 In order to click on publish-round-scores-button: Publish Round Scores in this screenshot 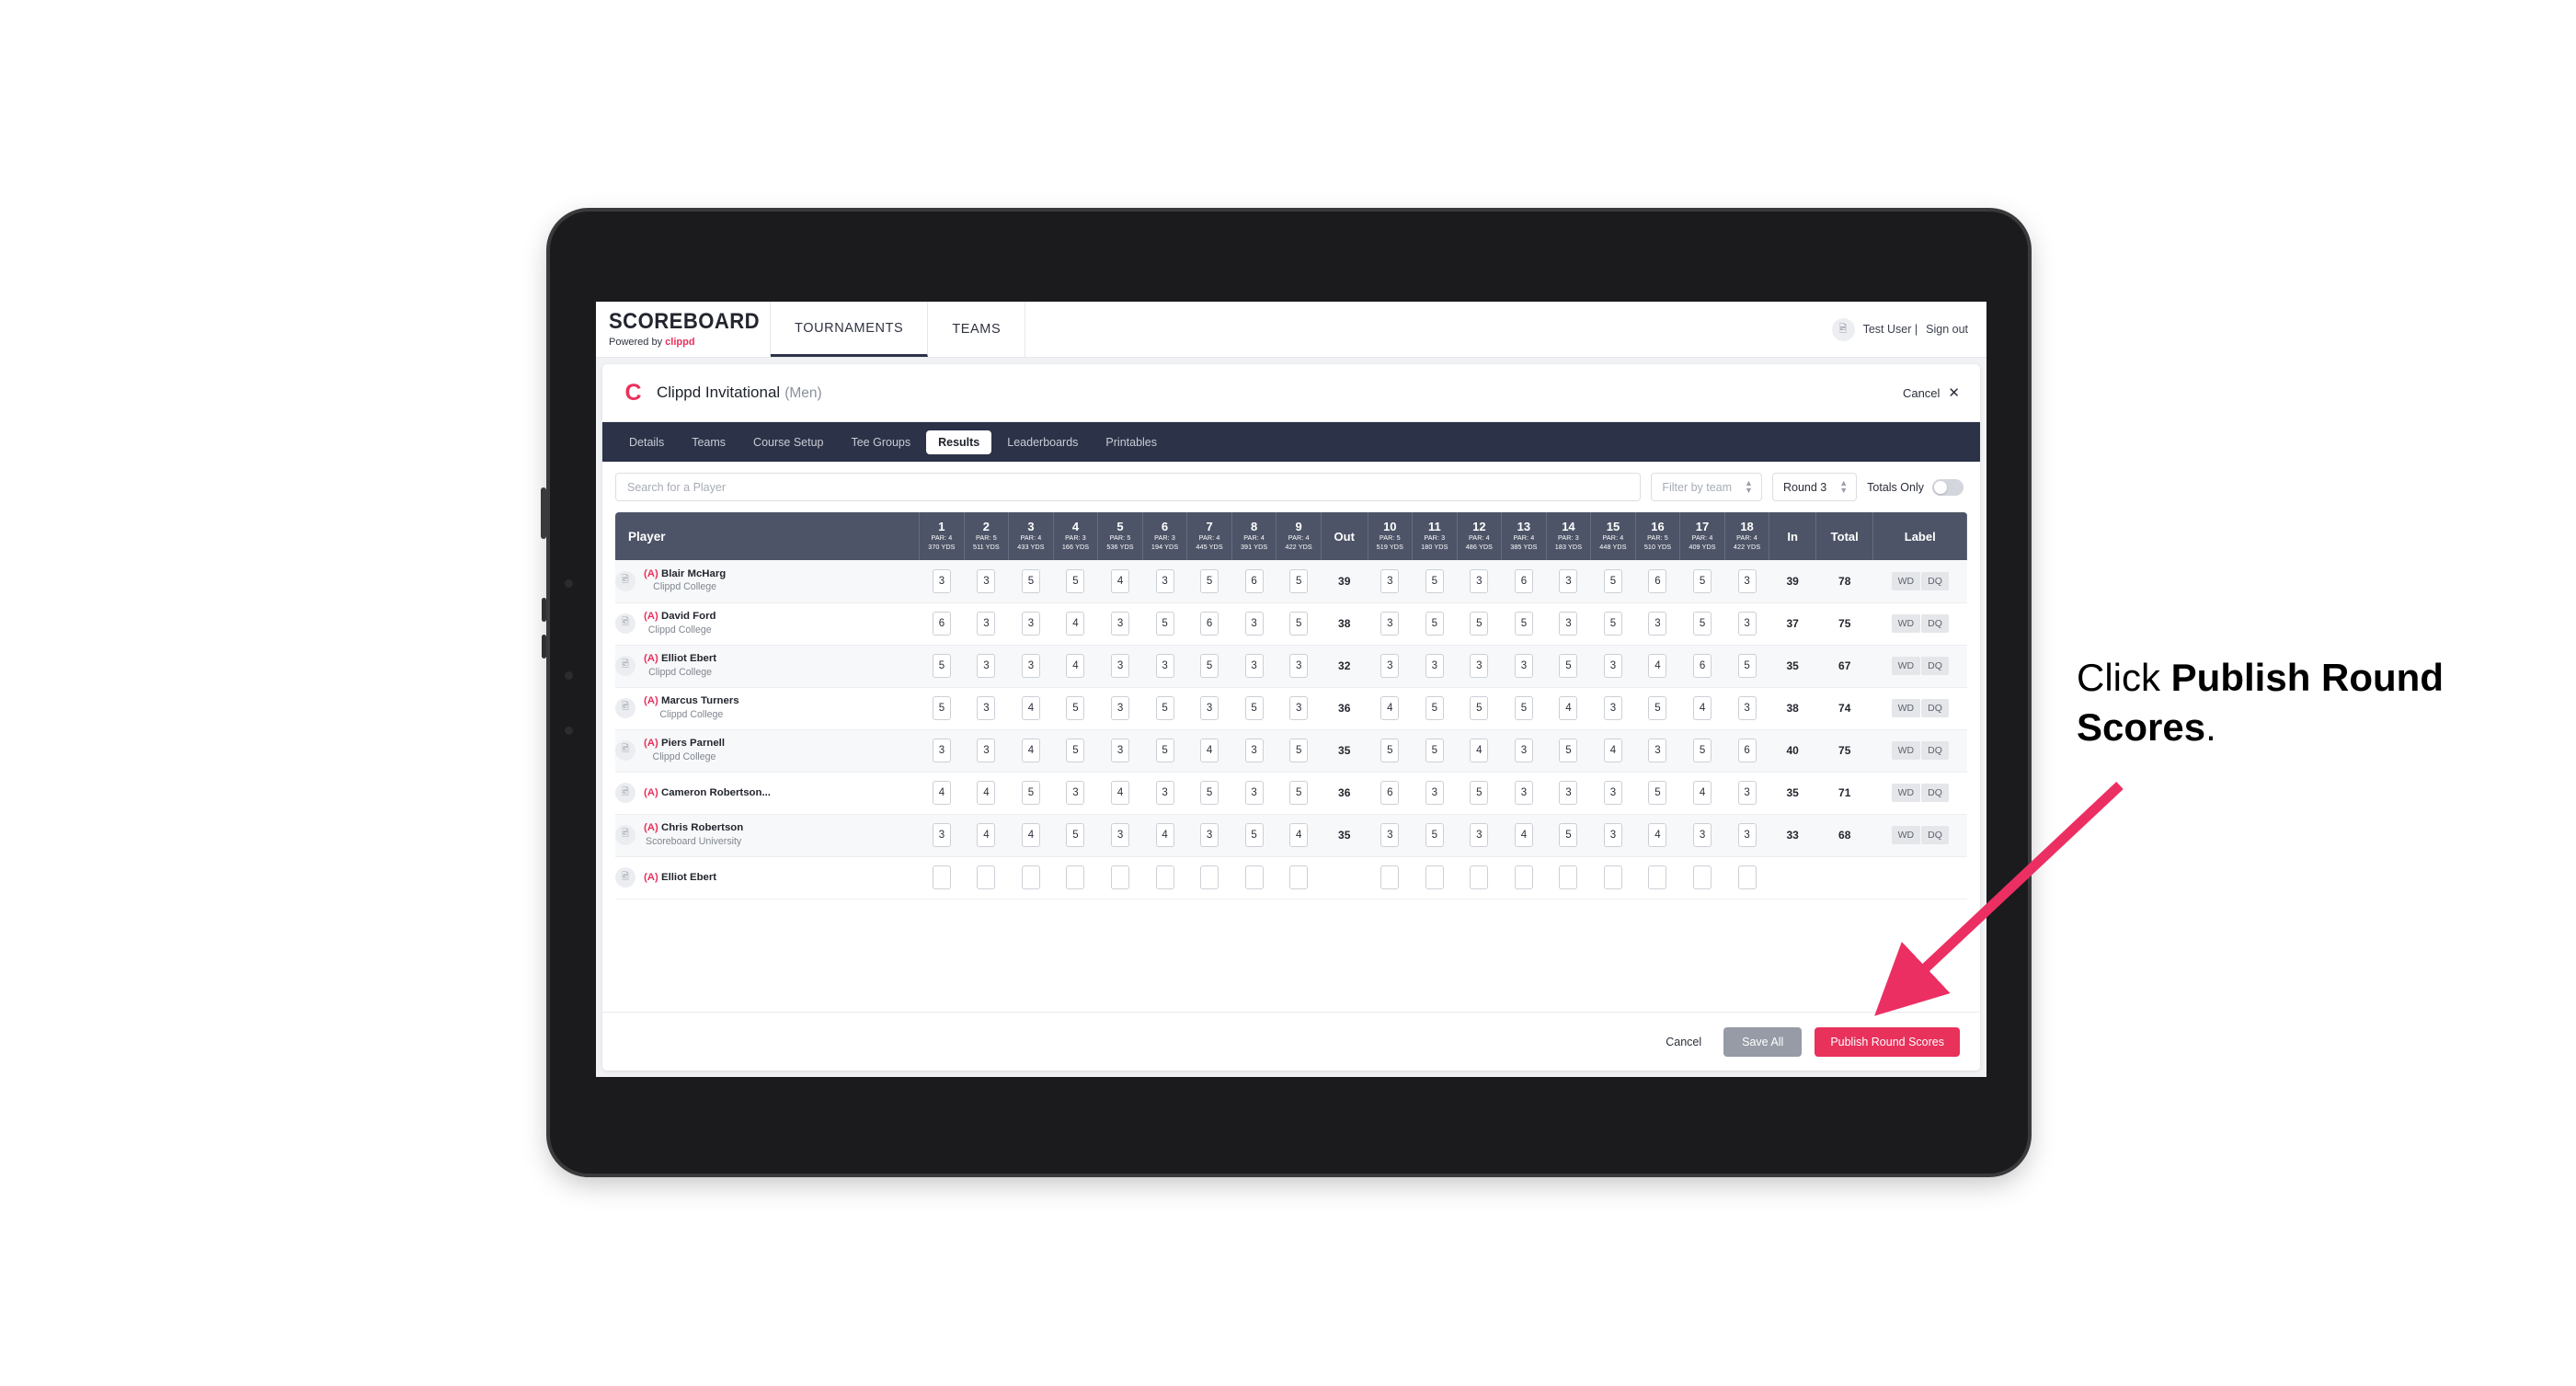, I will do `click(1887, 1041)`.